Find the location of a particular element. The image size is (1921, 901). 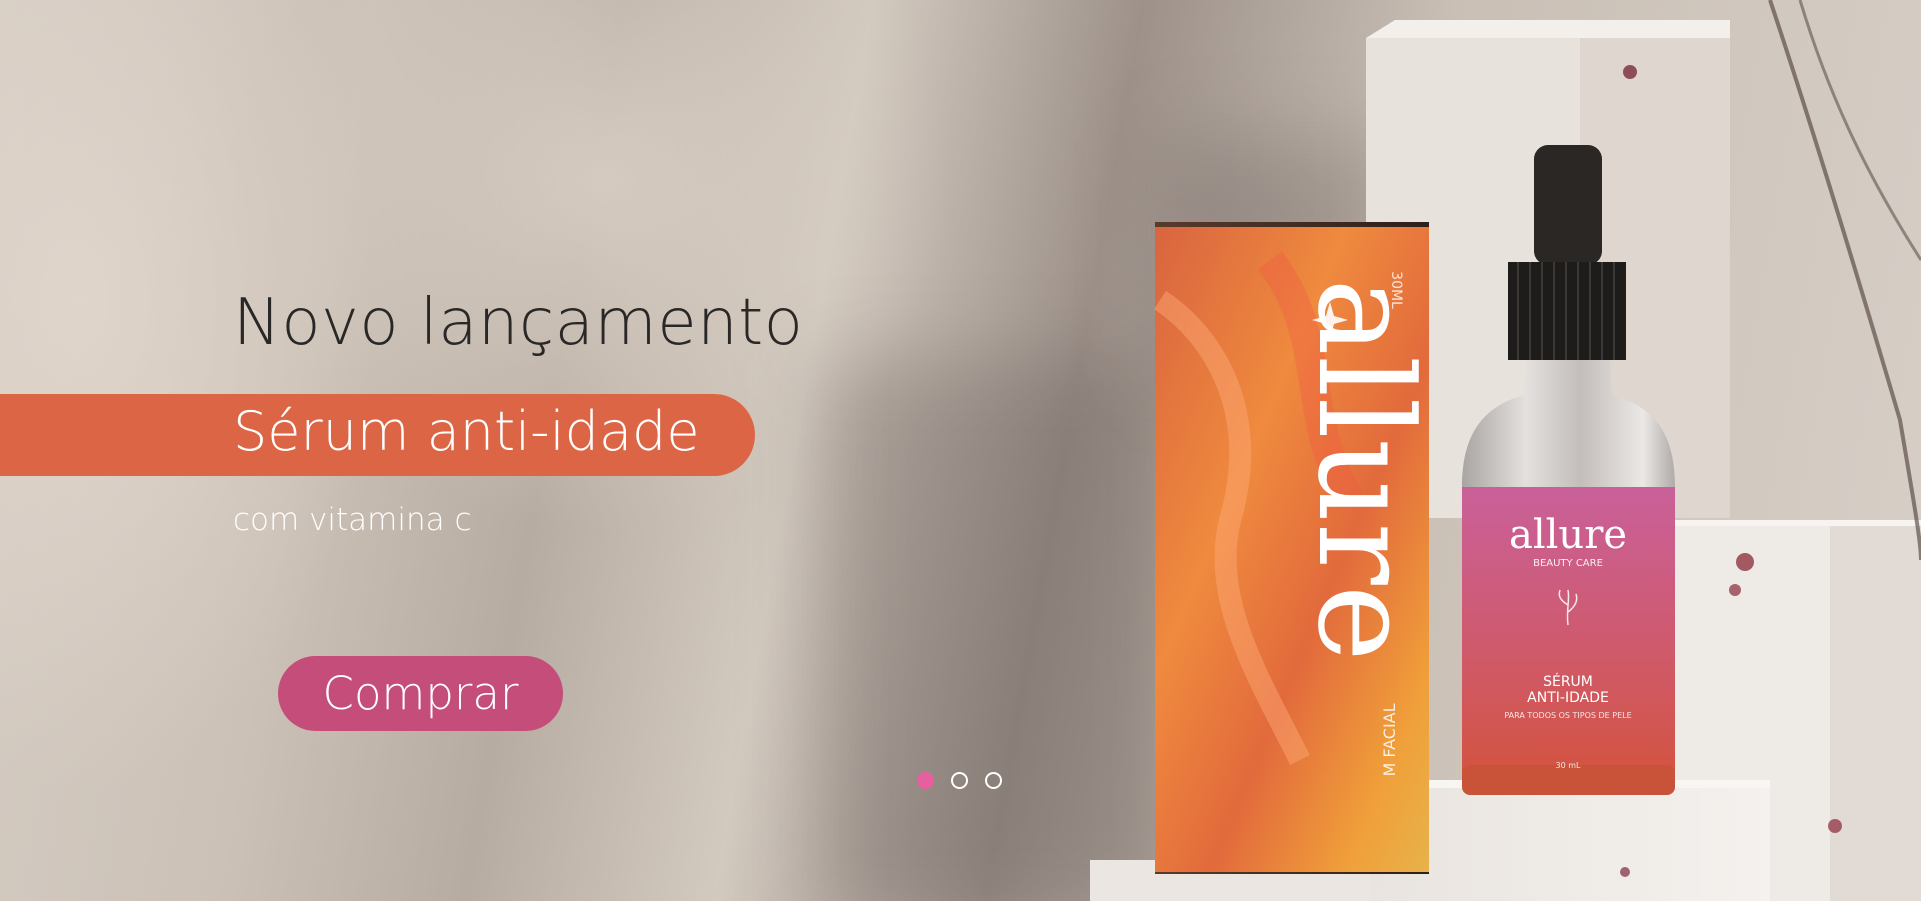

bottle-brand-text: allure is located at coordinates (1568, 535).